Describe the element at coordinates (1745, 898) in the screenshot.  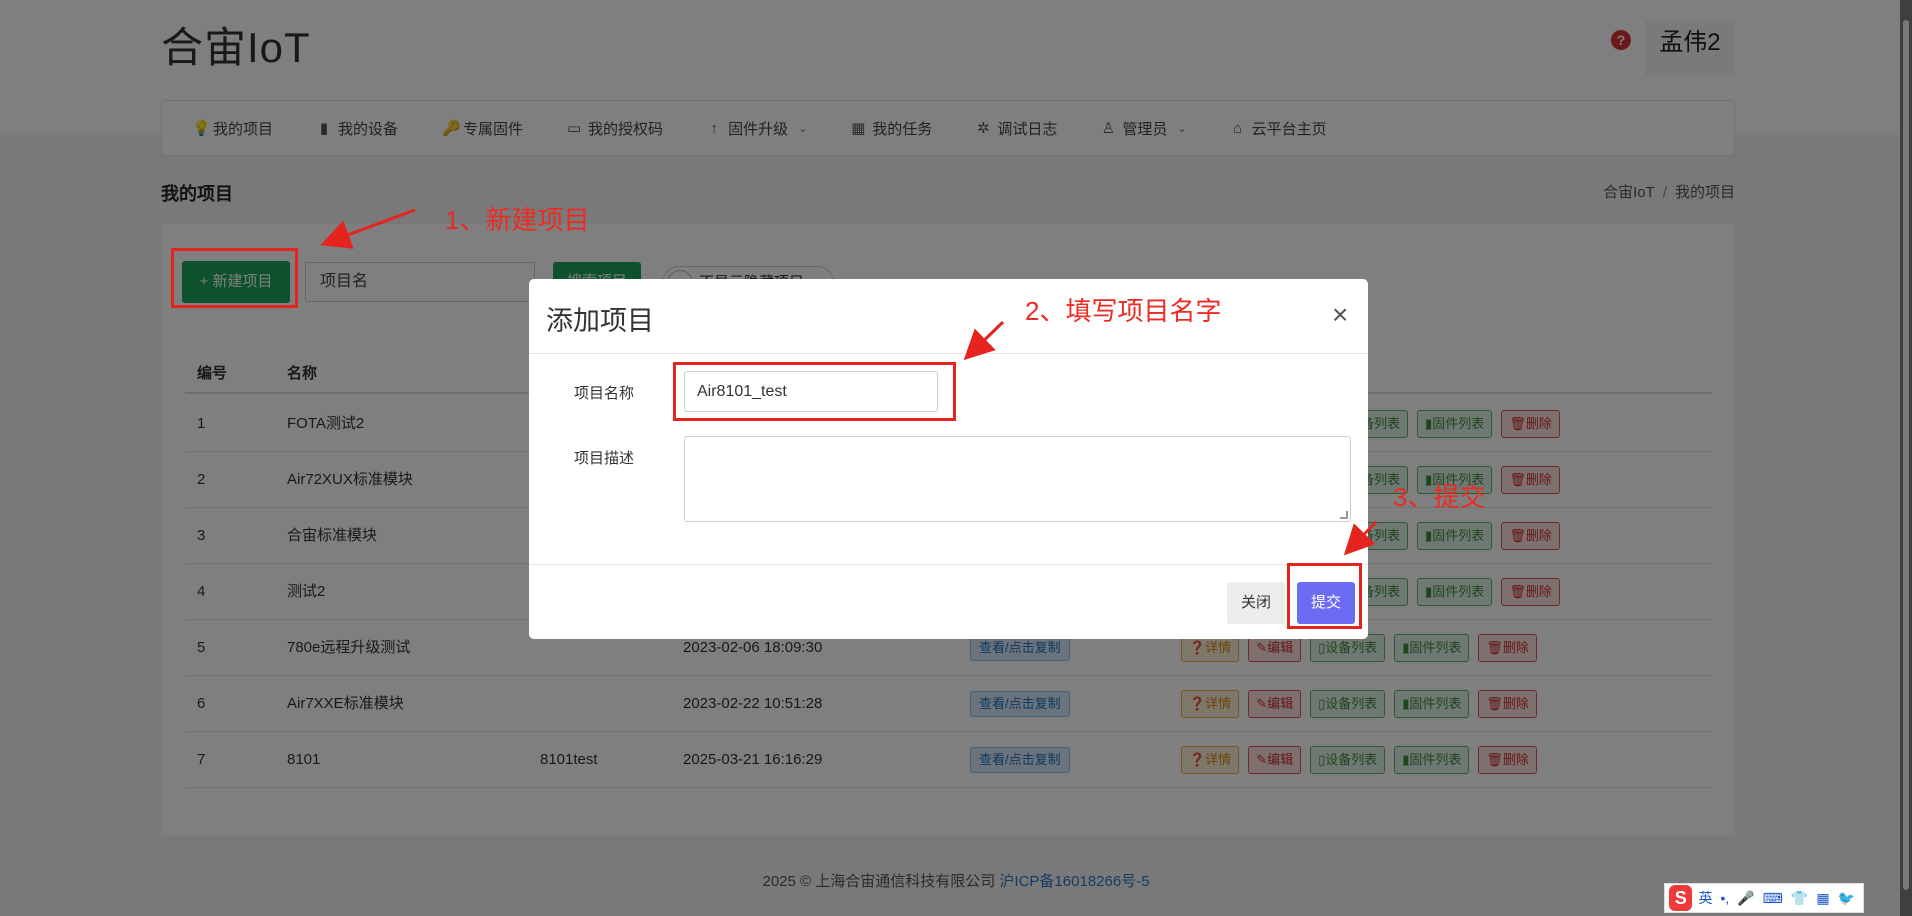
I see `ime-mic-icon: 🎤` at that location.